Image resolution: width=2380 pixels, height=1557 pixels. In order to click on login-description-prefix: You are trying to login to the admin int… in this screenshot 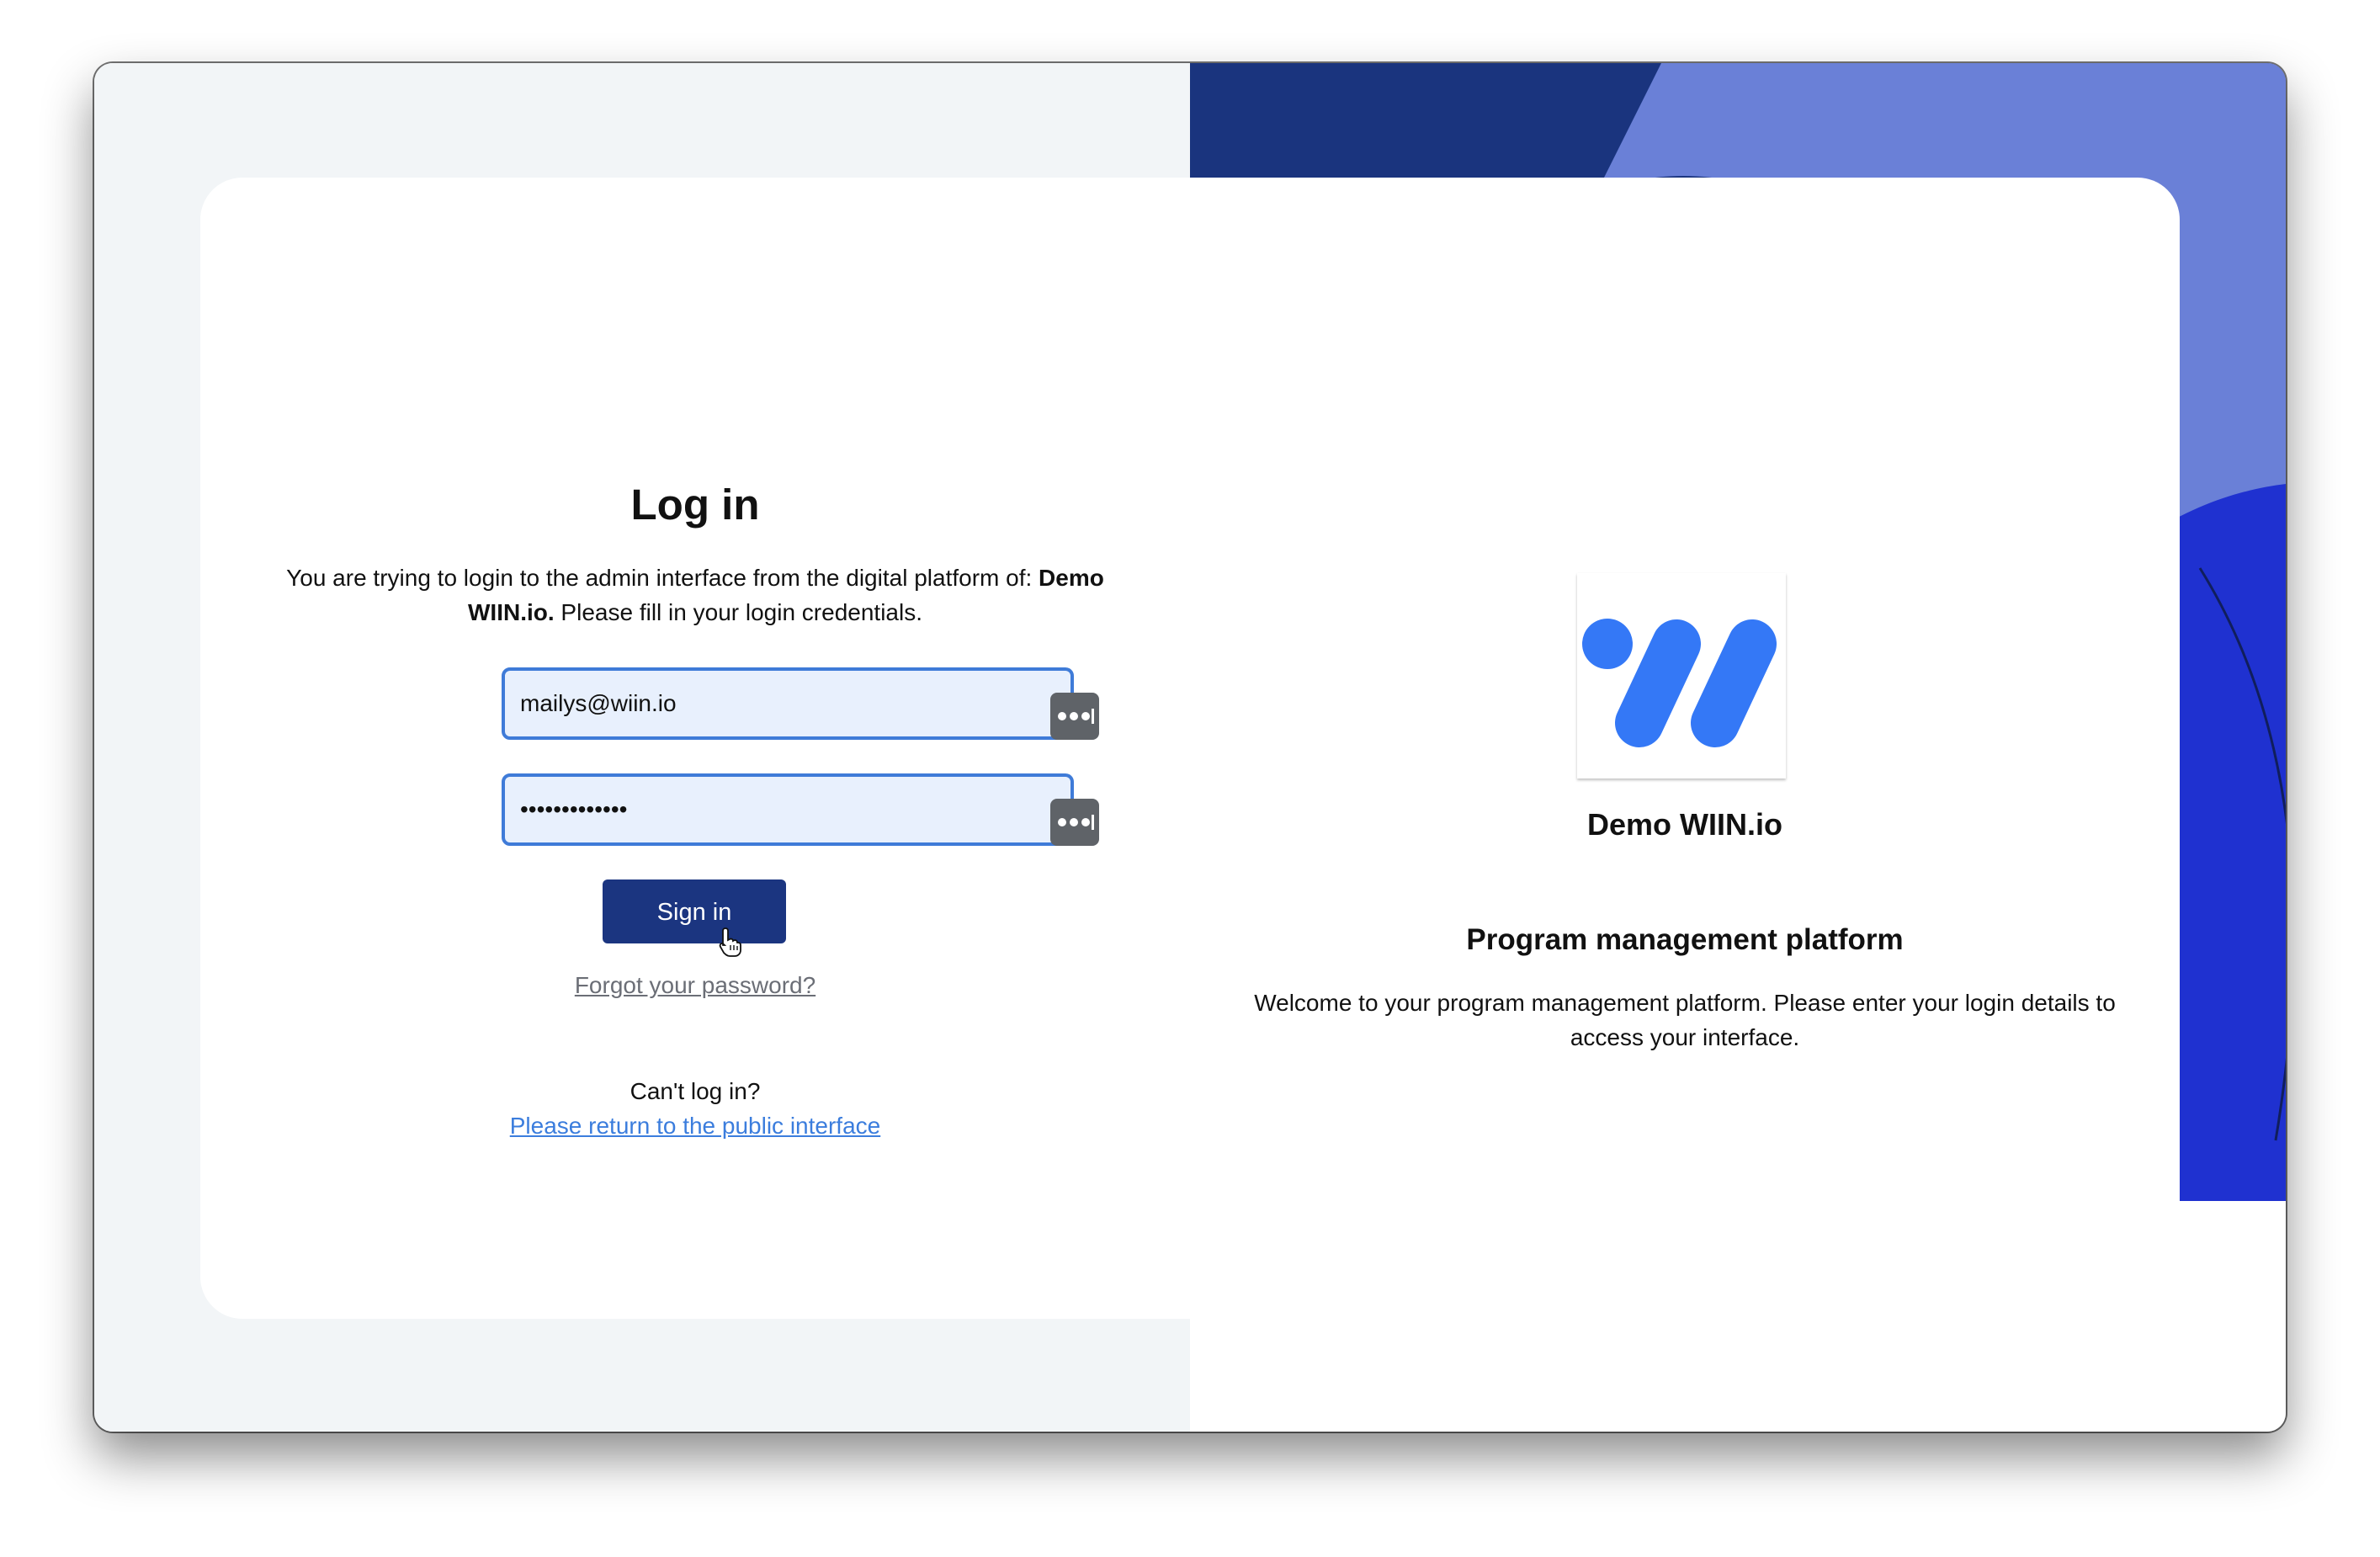, I will do `click(662, 578)`.